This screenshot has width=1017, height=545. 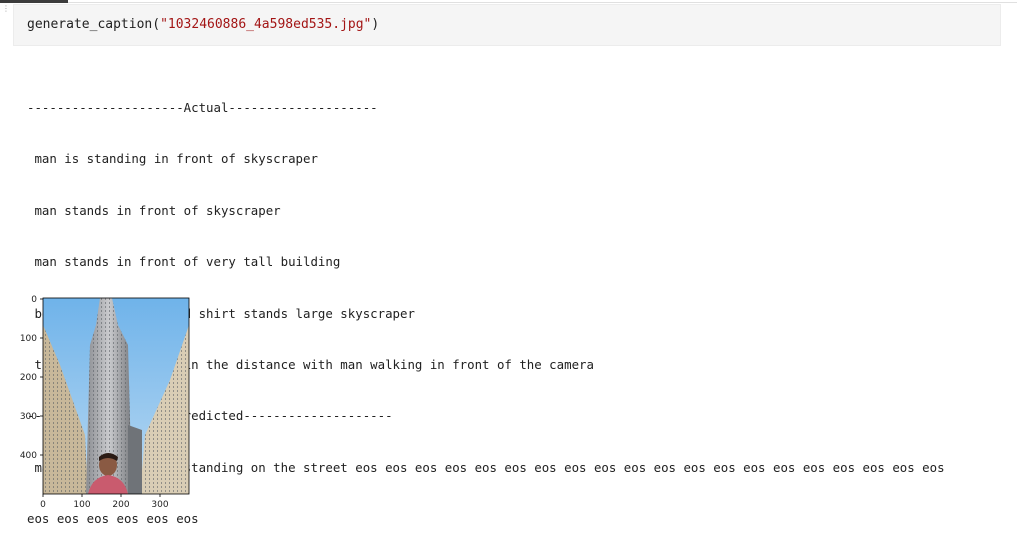 I want to click on x-axis: 0 100 200 300, so click(x=104, y=501).